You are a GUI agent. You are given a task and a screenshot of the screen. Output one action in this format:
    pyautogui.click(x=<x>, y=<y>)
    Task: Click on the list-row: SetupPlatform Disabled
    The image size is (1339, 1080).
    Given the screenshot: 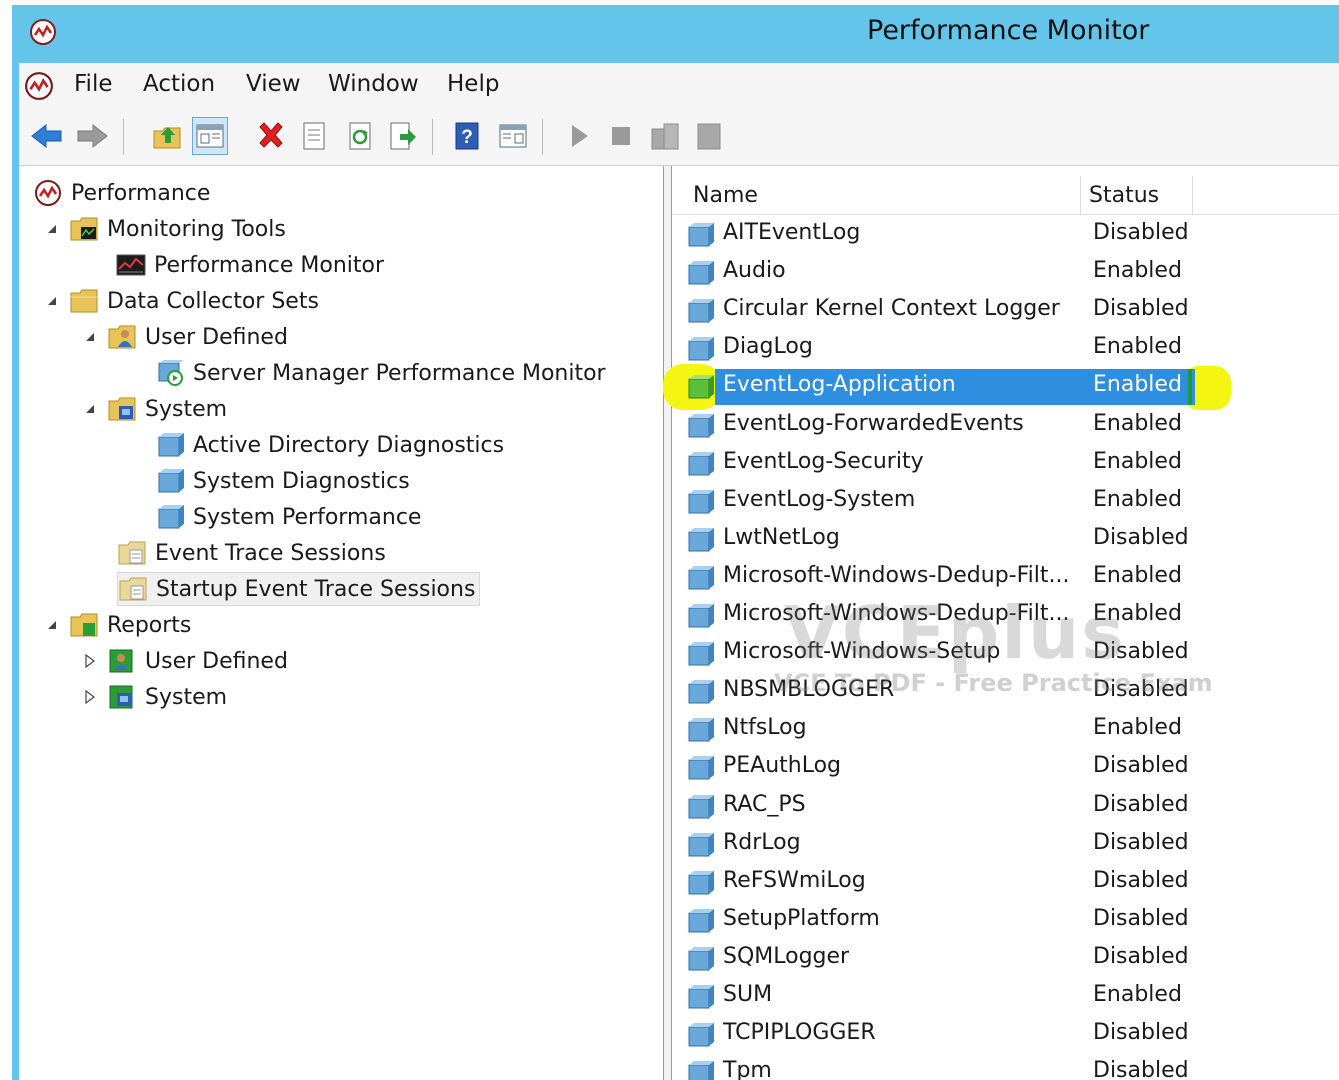 What is the action you would take?
    pyautogui.click(x=1006, y=921)
    